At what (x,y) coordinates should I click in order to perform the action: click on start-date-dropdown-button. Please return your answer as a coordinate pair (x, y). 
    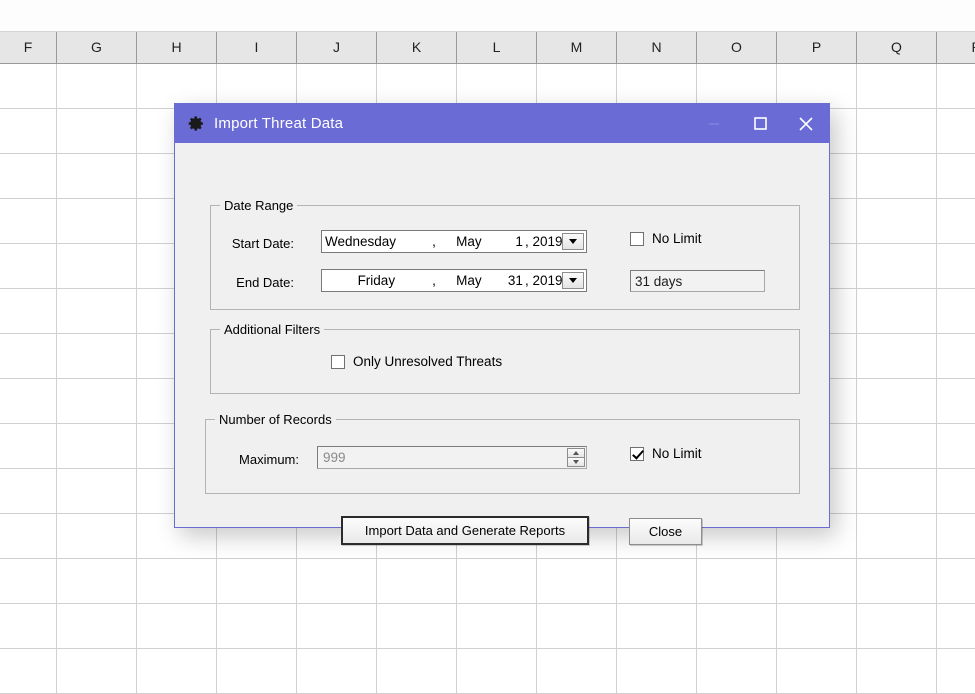
    Looking at the image, I should click on (573, 241).